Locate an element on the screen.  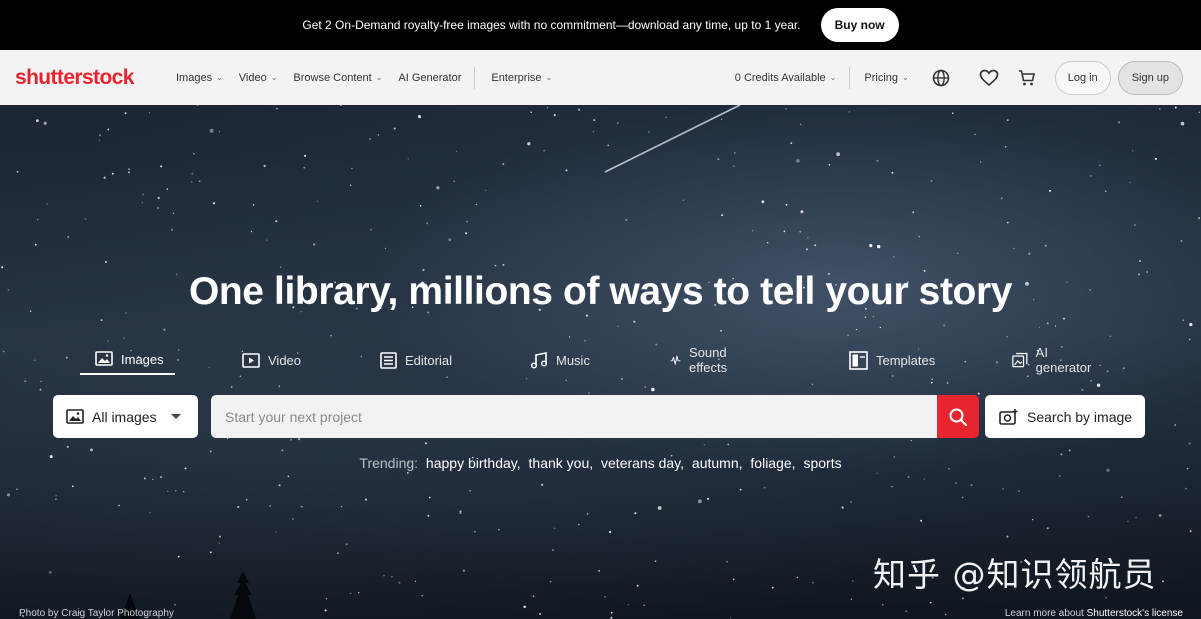
nav-browse-content: Browse Content ⌄ is located at coordinates (337, 78).